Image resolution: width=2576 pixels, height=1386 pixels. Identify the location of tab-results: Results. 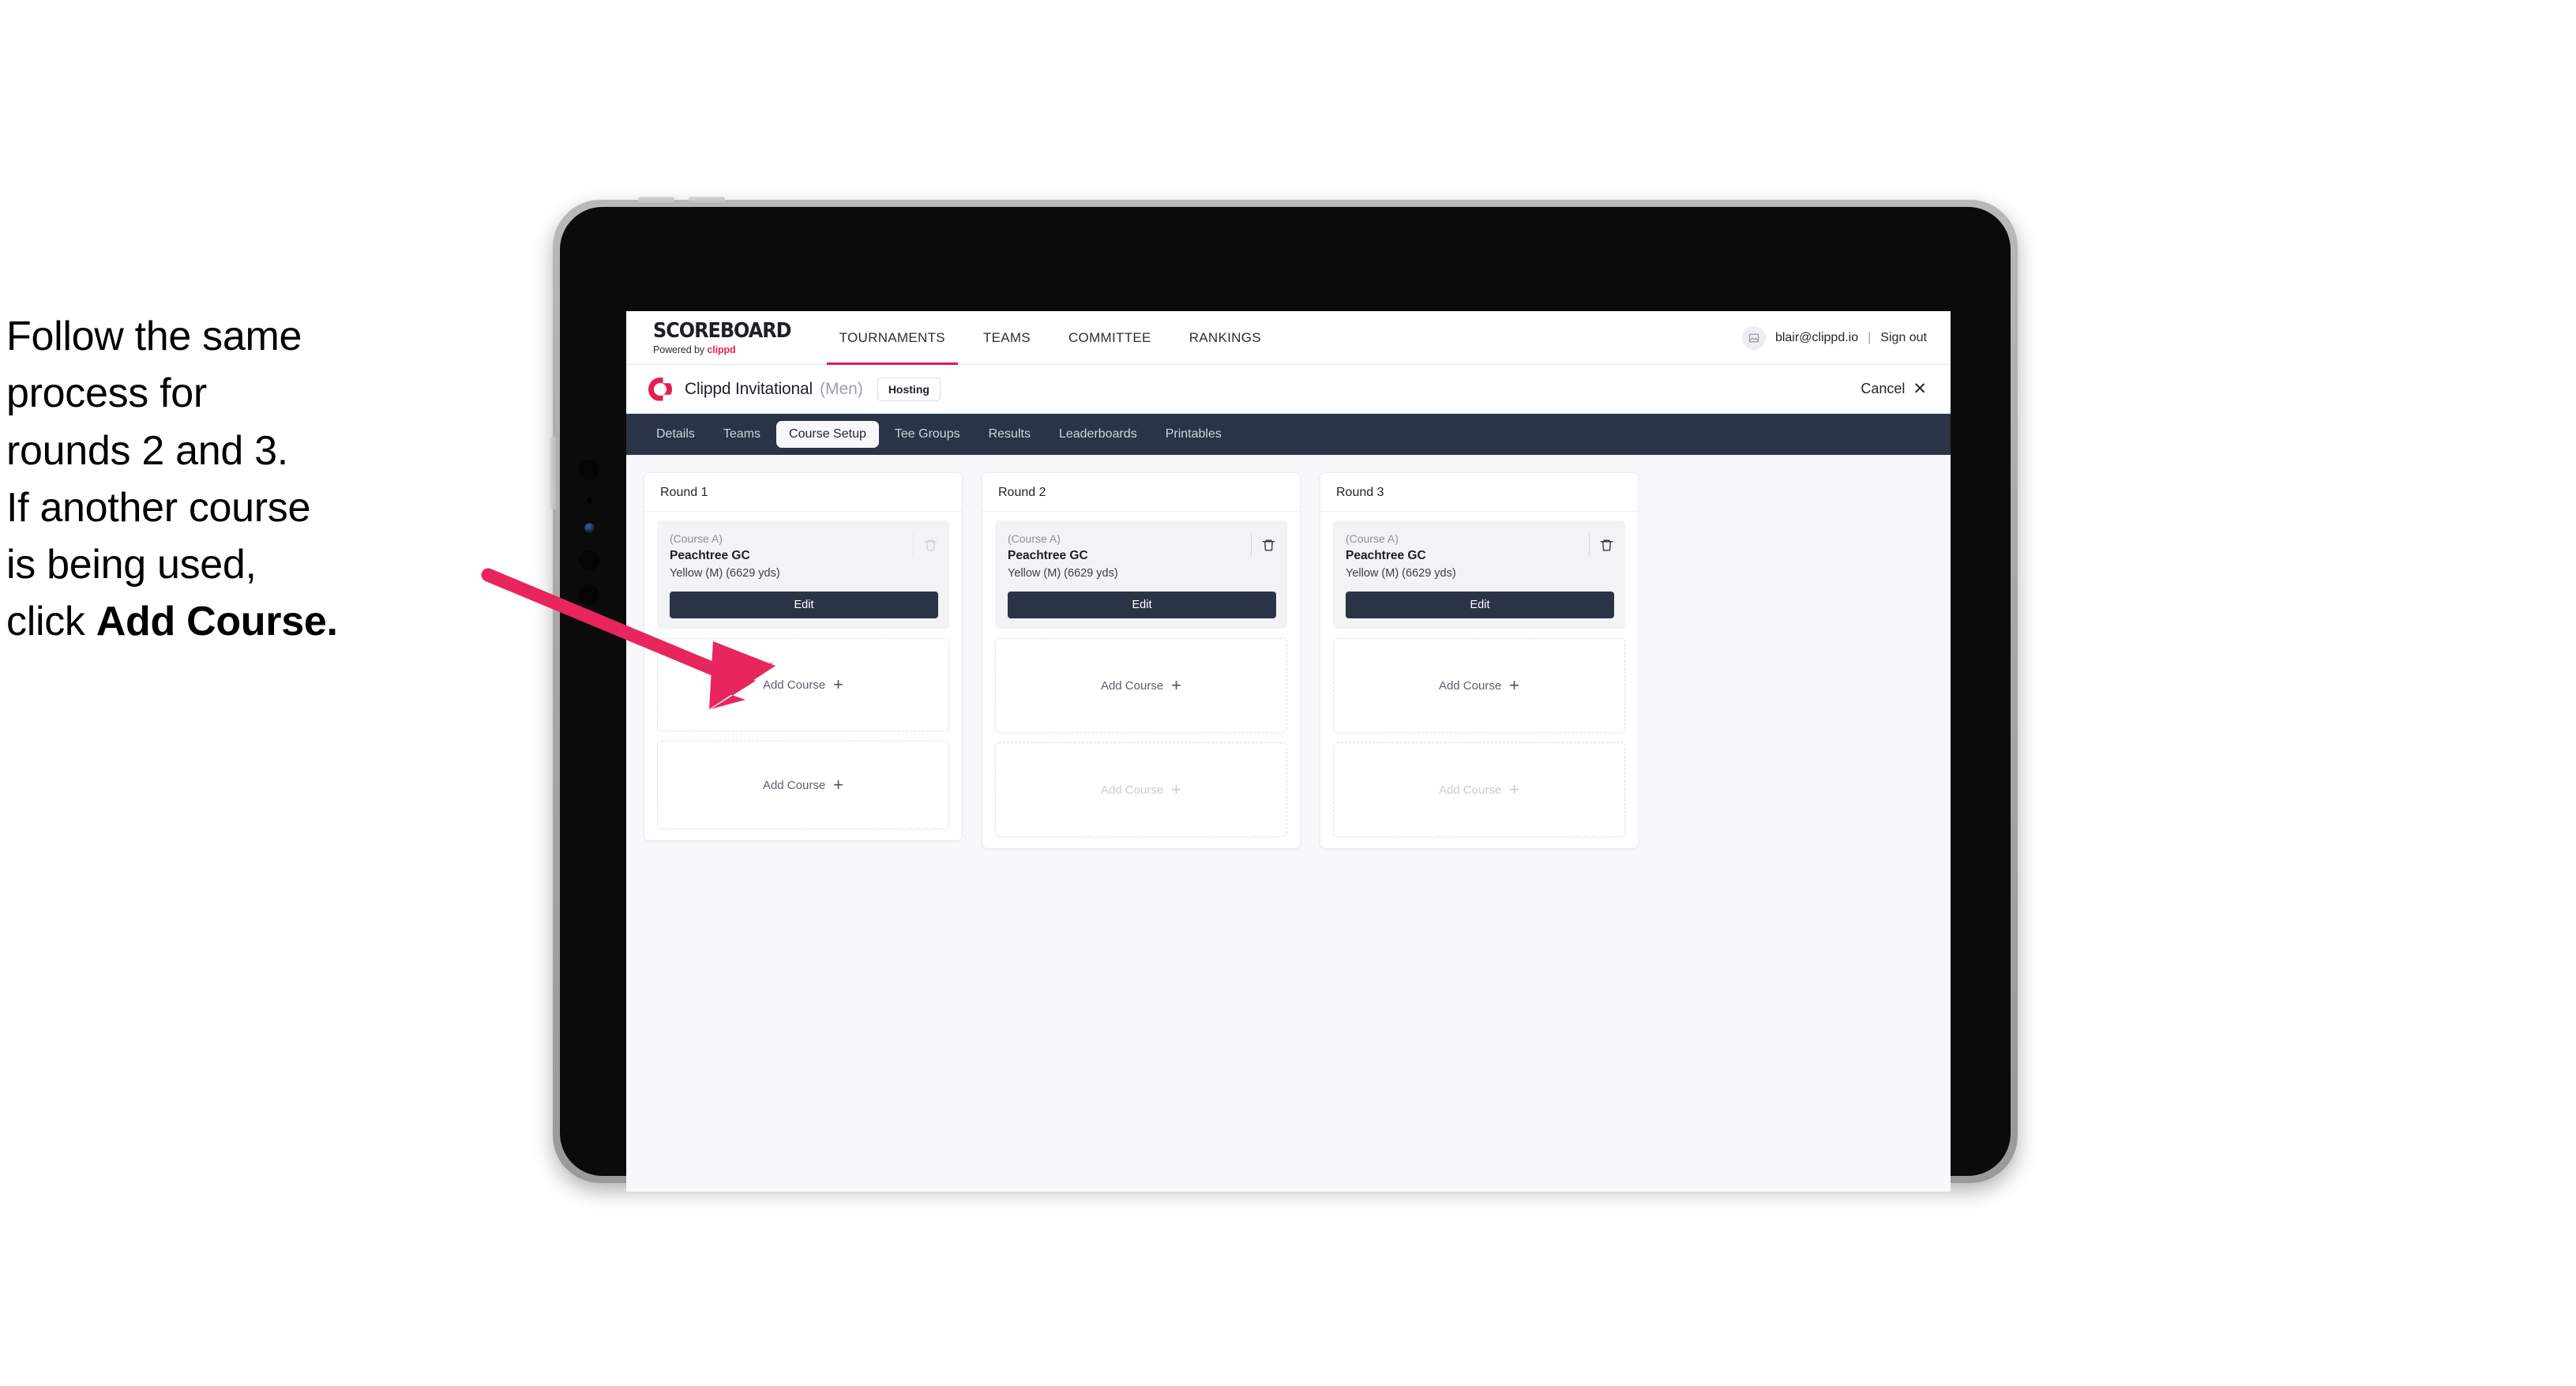
(1009, 434).